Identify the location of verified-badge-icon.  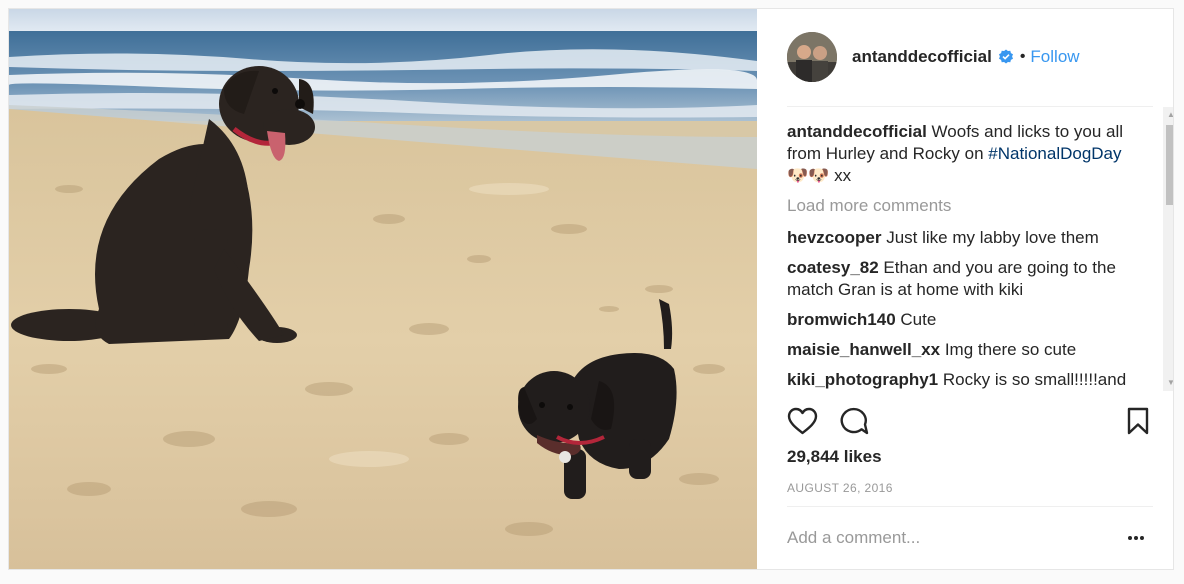
(1005, 56).